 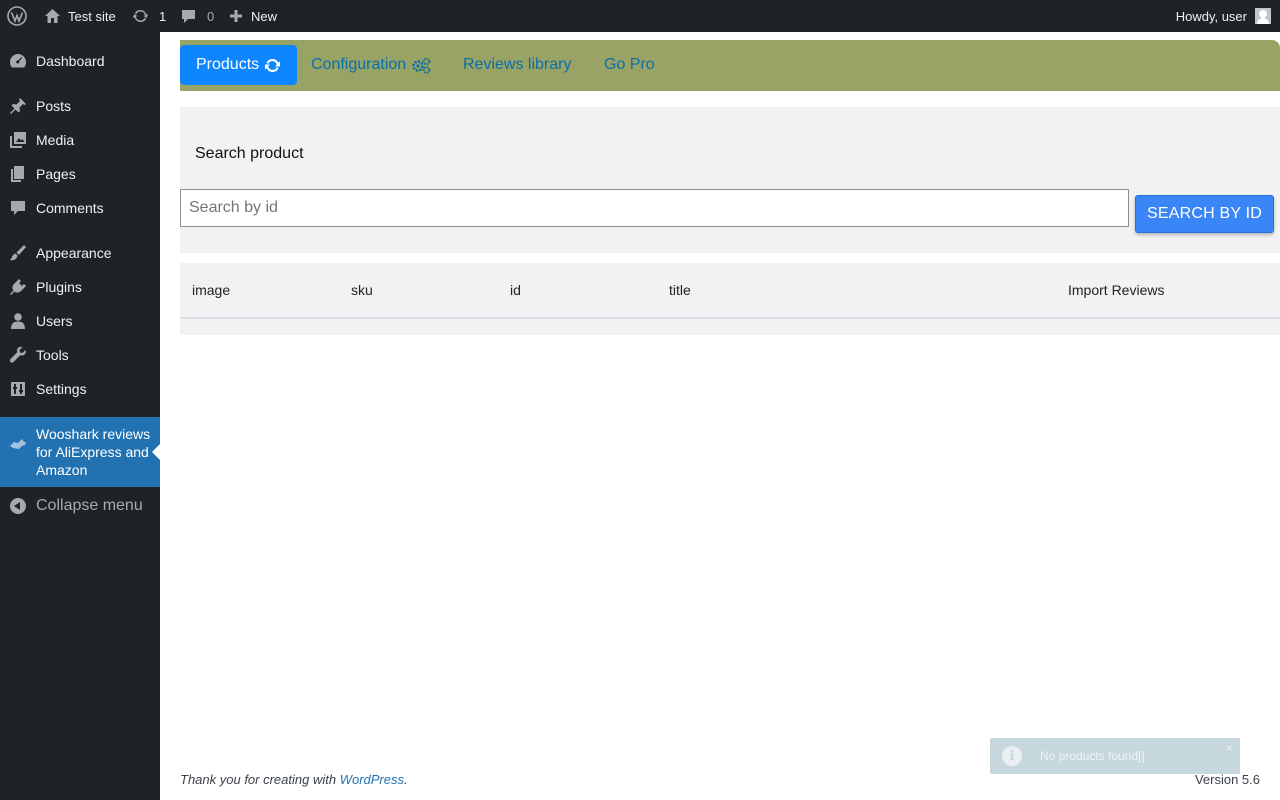 I want to click on collapse-menu-button: Collapse menu, so click(x=80, y=506).